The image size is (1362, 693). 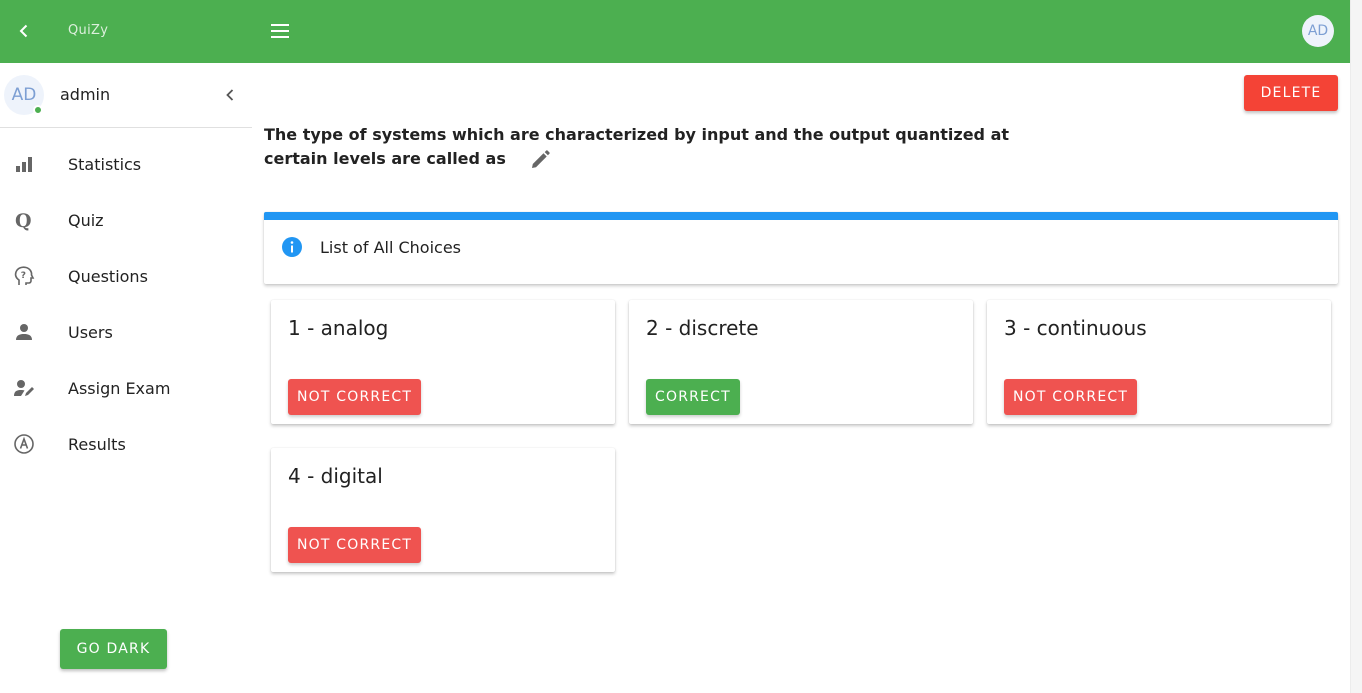 I want to click on circle-a-icon, so click(x=24, y=444).